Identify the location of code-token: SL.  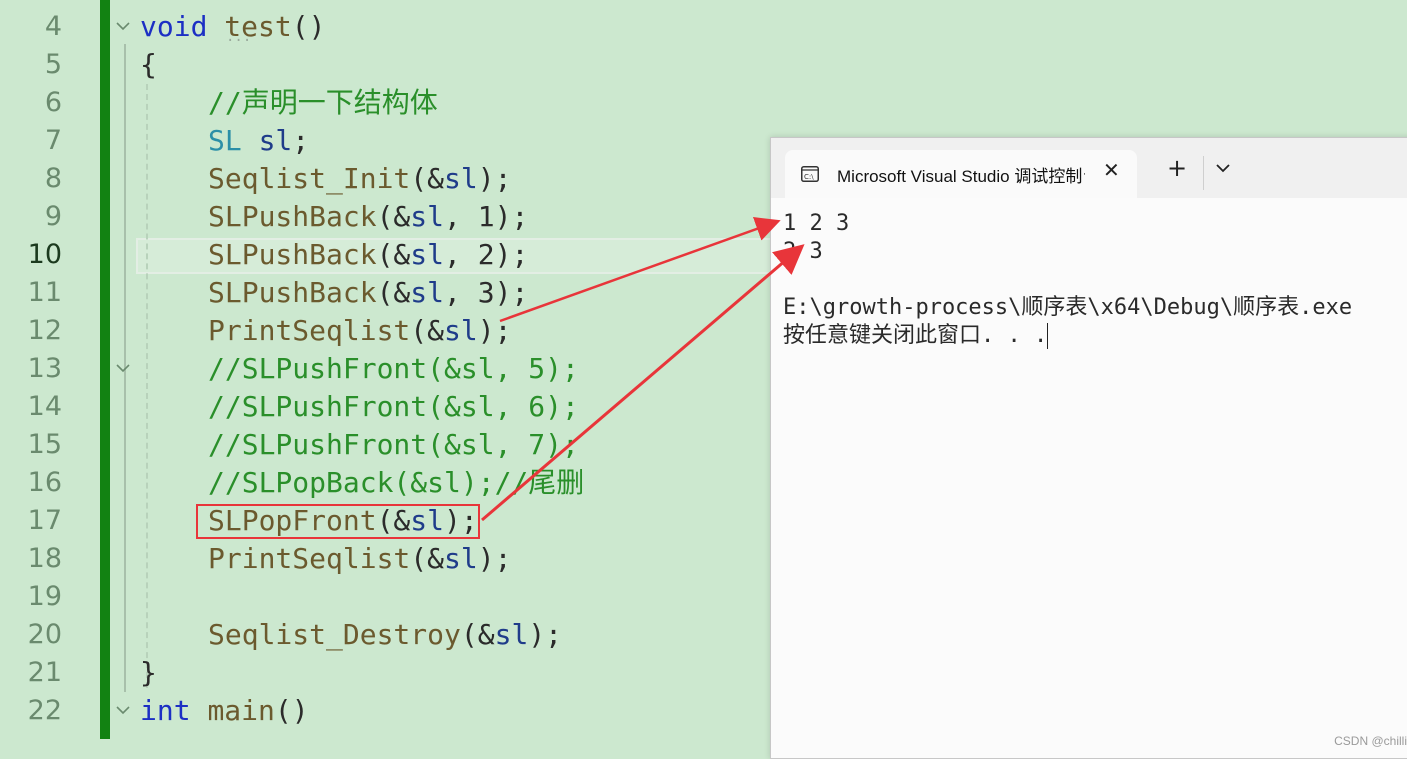
(233, 140).